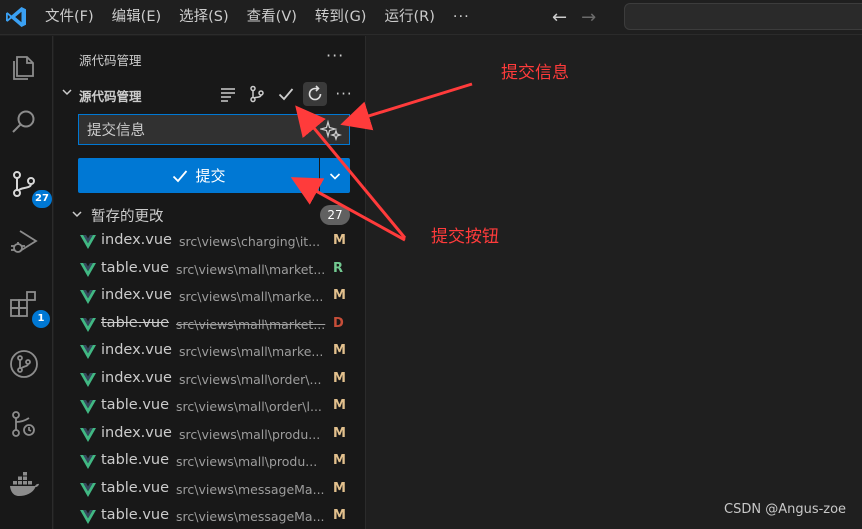 This screenshot has height=529, width=862. I want to click on repo-more-button: ···, so click(344, 94).